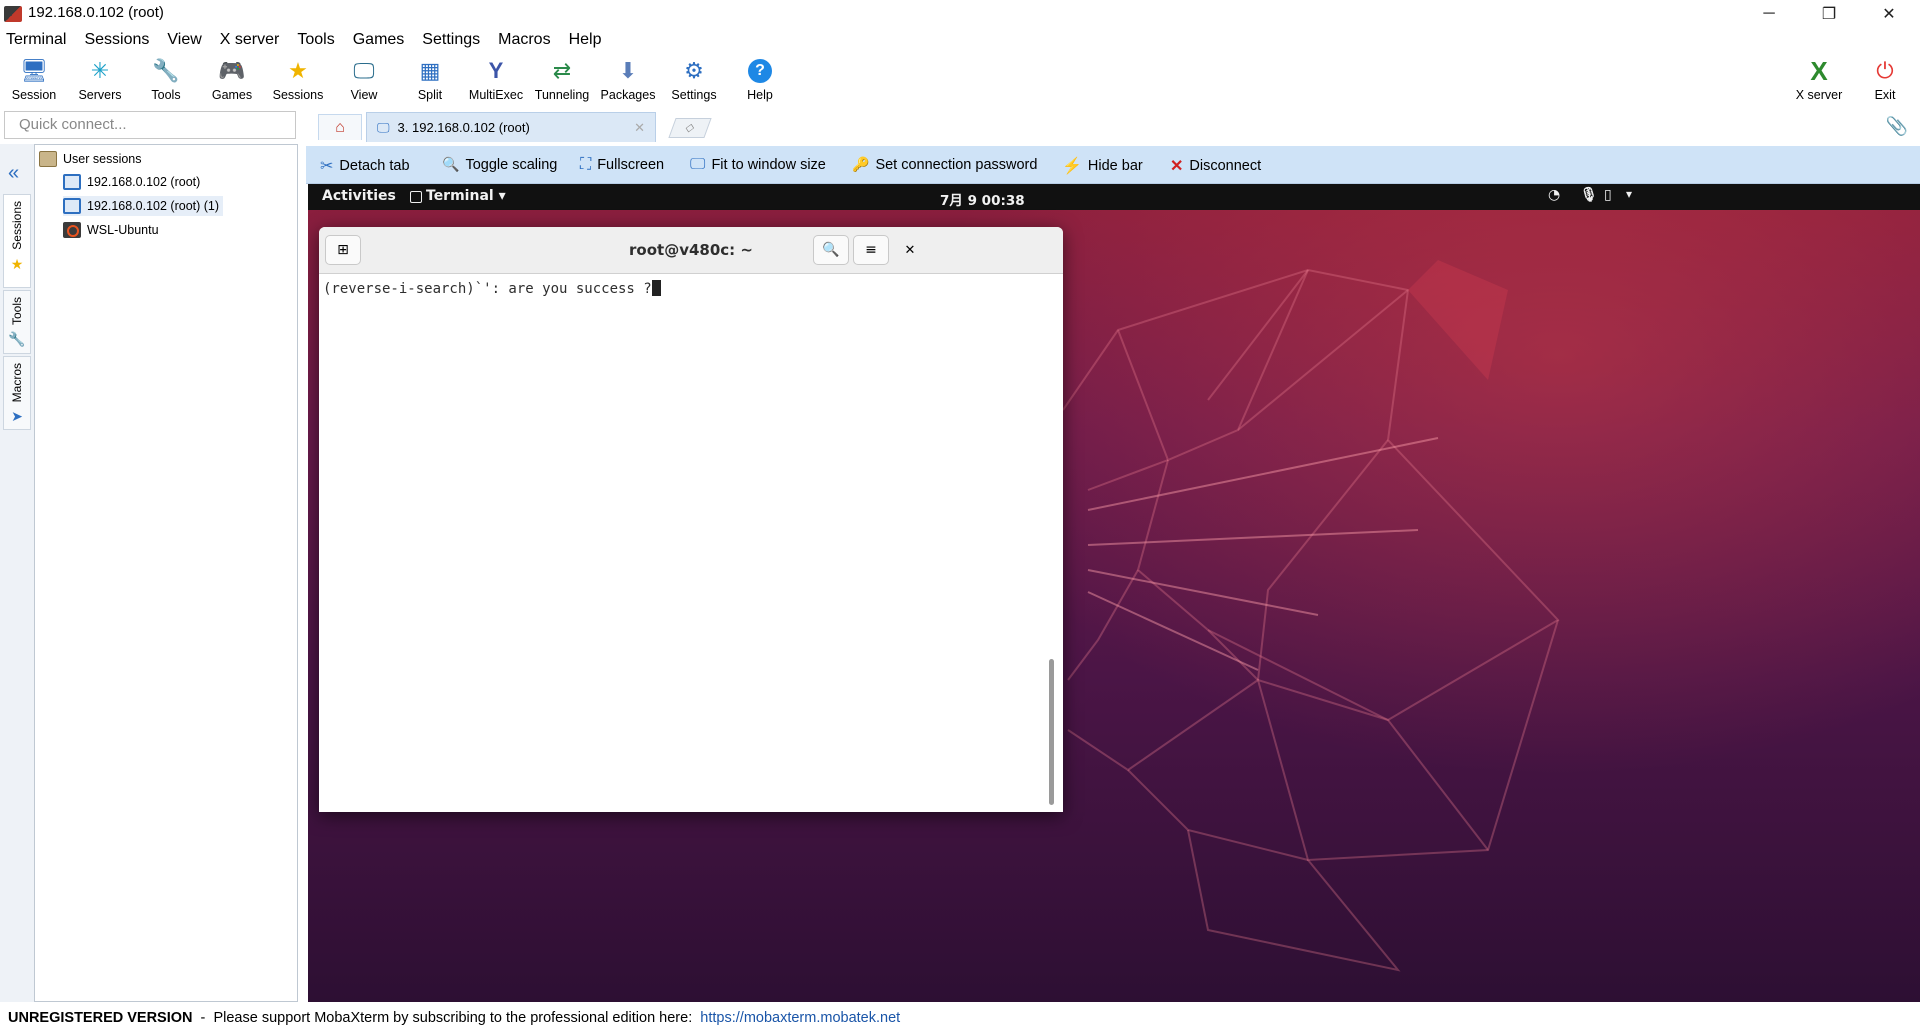 The image size is (1920, 1030). I want to click on terminal-scrollbar, so click(1052, 544).